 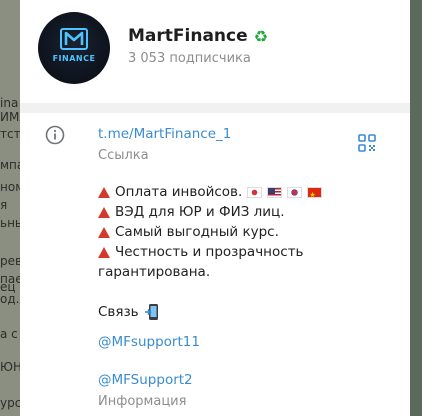 What do you see at coordinates (255, 192) in the screenshot?
I see `japan-flag-icon` at bounding box center [255, 192].